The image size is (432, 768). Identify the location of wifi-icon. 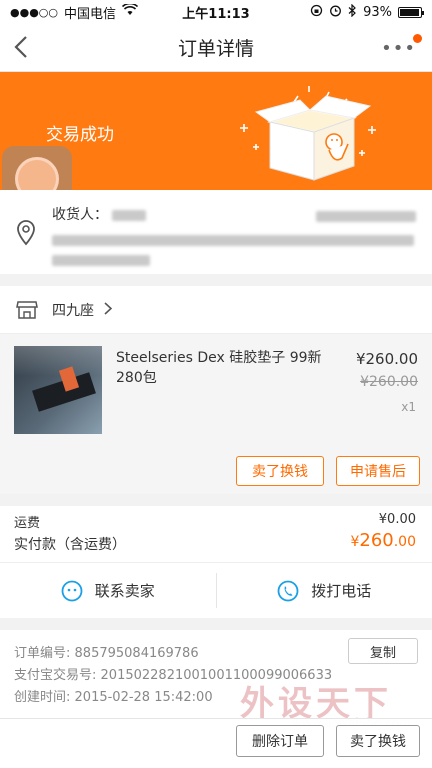
(130, 11).